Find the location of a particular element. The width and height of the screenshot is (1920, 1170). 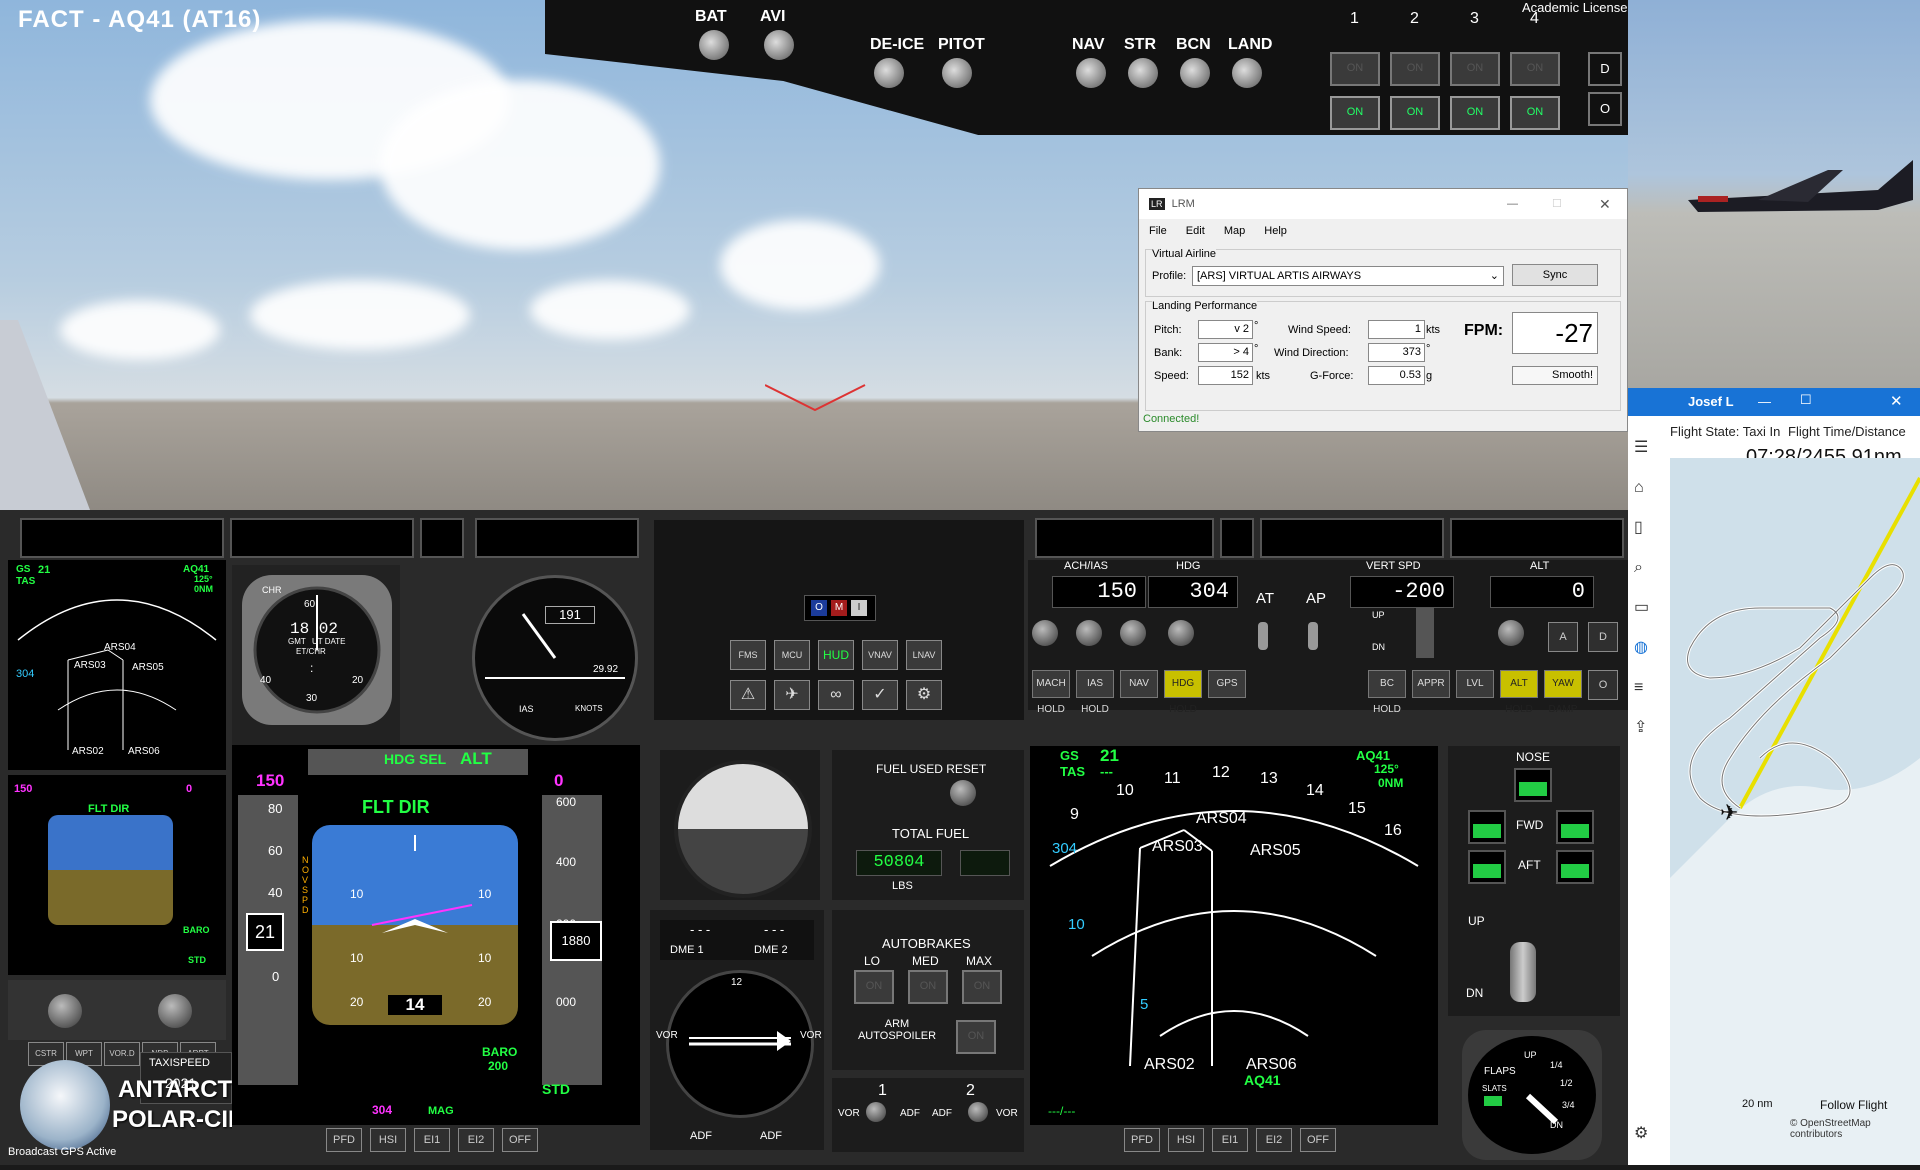

globe-icon: ◍ is located at coordinates (1649, 648).